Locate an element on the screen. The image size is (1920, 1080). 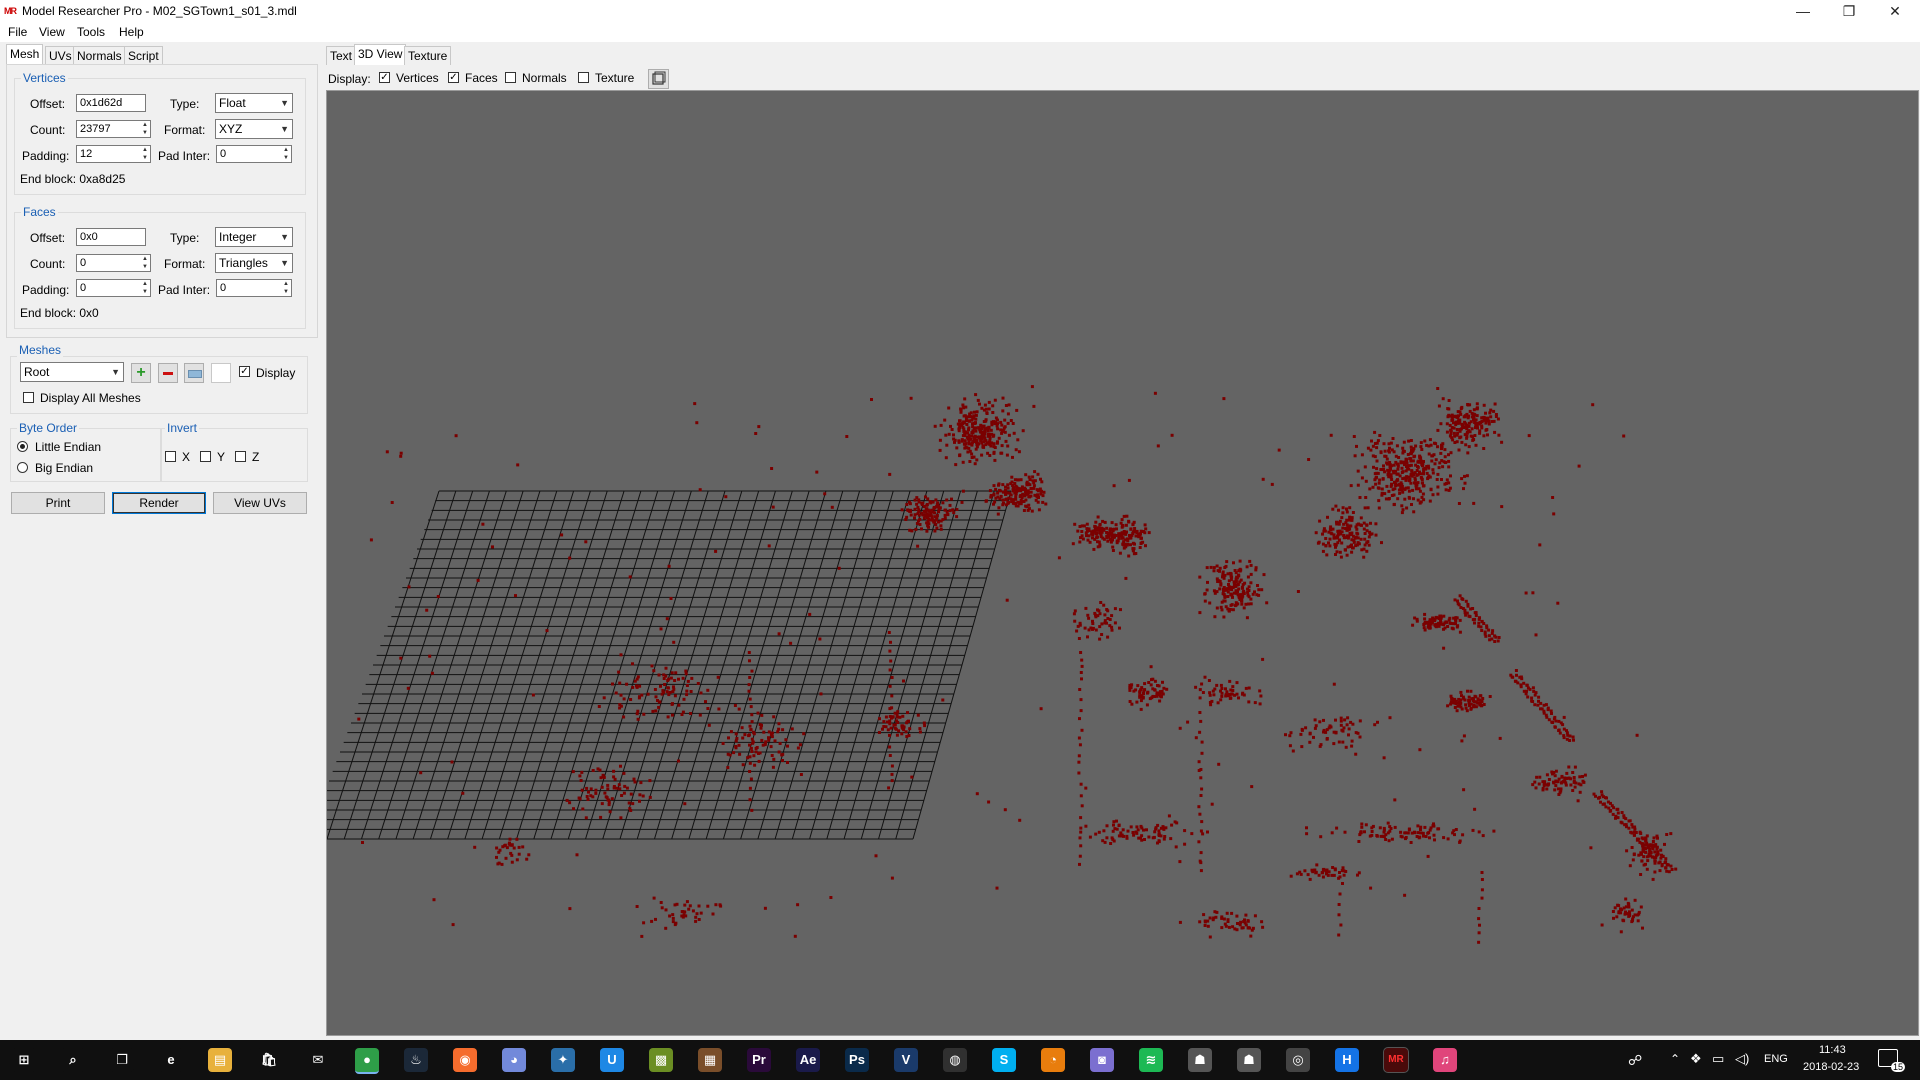
network-icon: ▭ is located at coordinates (1718, 1059).